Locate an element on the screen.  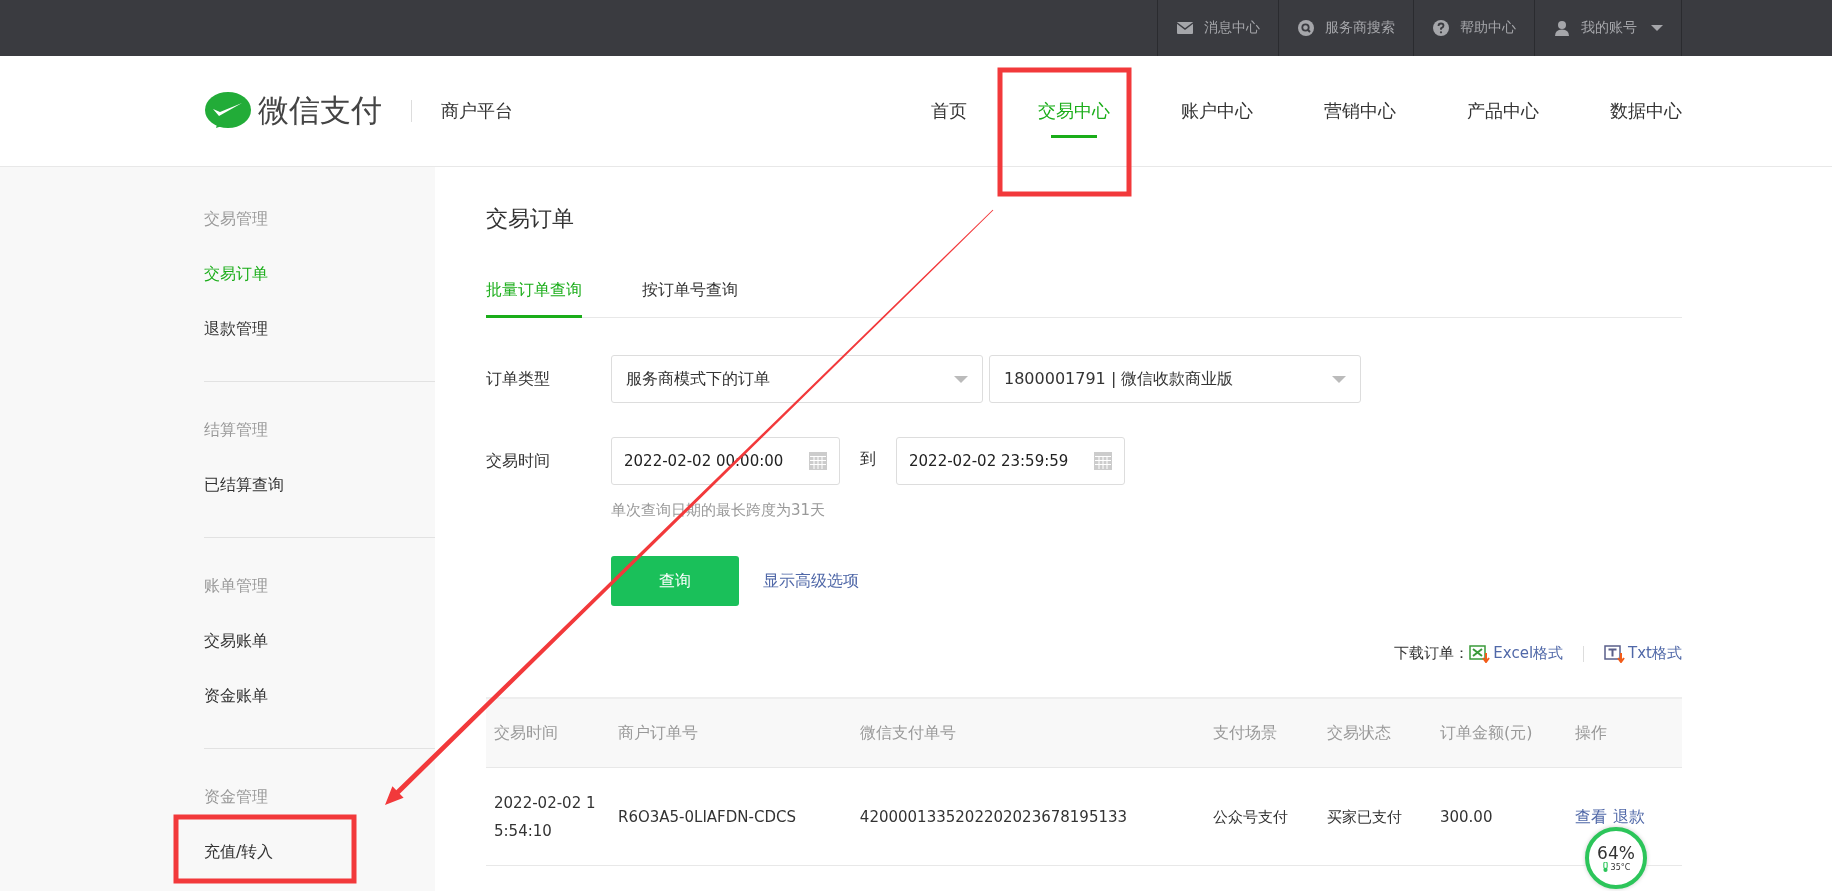
column-header: 商户订单号 is located at coordinates (731, 733).